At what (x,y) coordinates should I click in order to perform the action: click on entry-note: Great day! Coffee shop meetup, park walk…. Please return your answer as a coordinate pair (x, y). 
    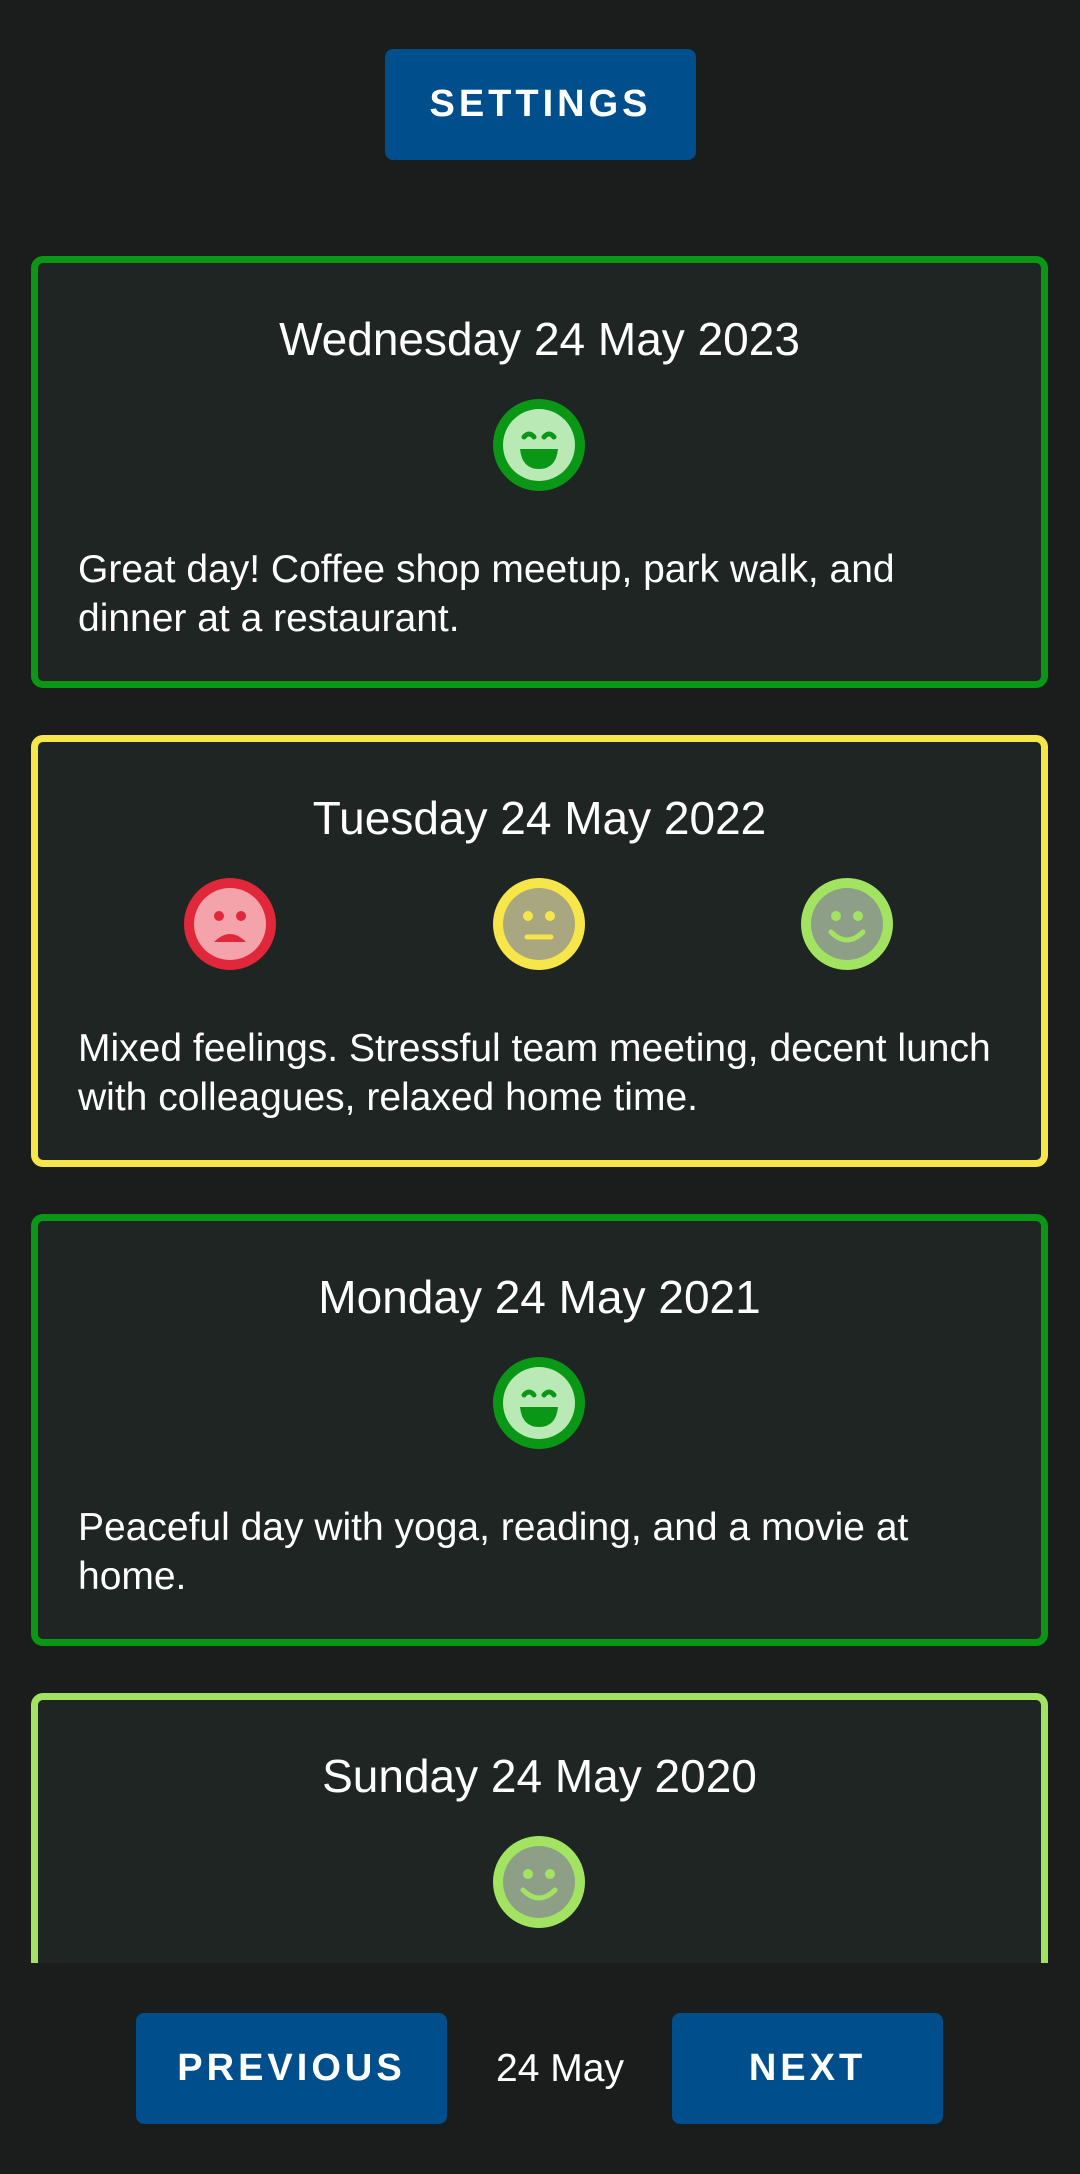
    Looking at the image, I should click on (486, 594).